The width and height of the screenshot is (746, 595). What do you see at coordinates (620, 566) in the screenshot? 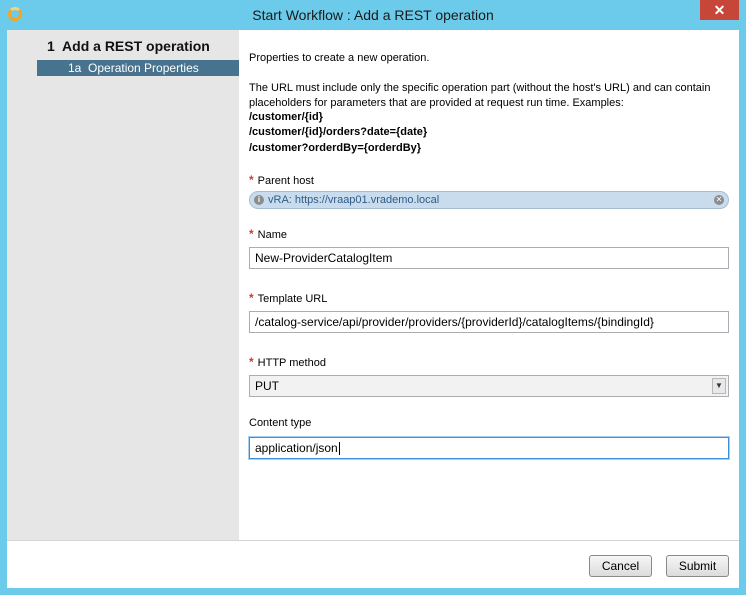
I see `cancel-button: Cancel` at bounding box center [620, 566].